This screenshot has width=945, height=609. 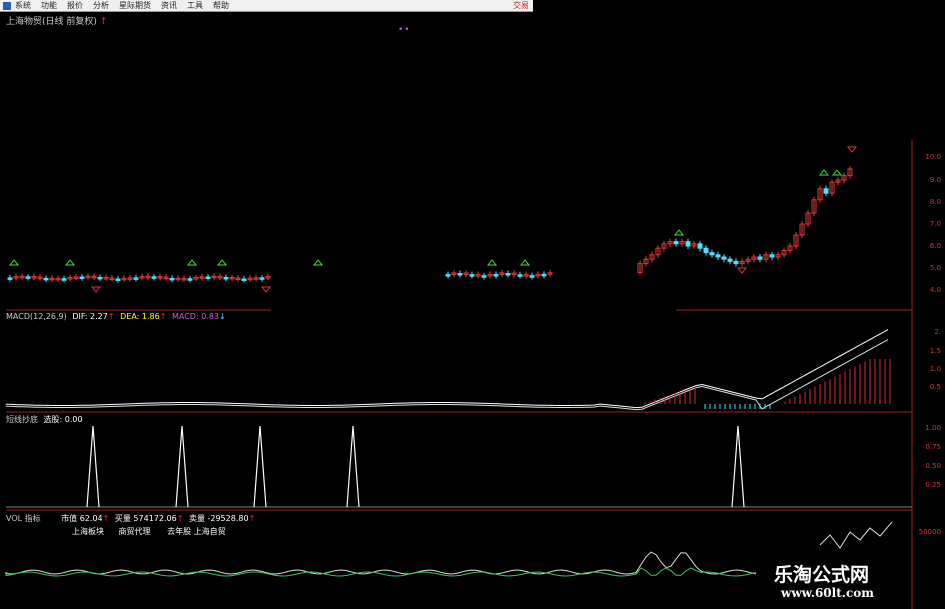 I want to click on signal-tick: 0.50, so click(x=933, y=466).